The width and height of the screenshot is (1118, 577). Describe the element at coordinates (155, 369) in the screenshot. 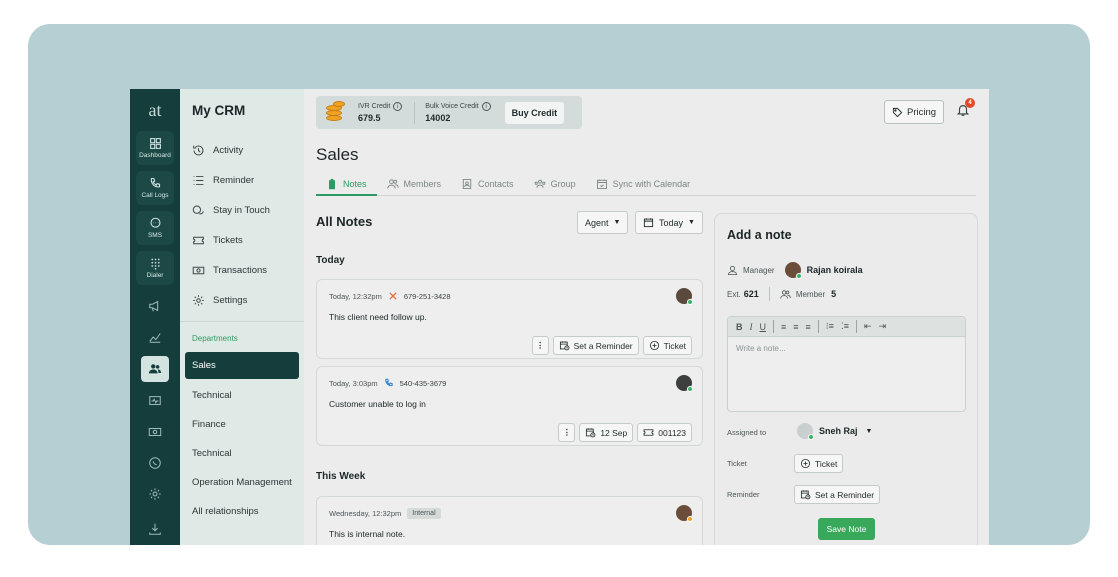

I see `contacts-icon` at that location.